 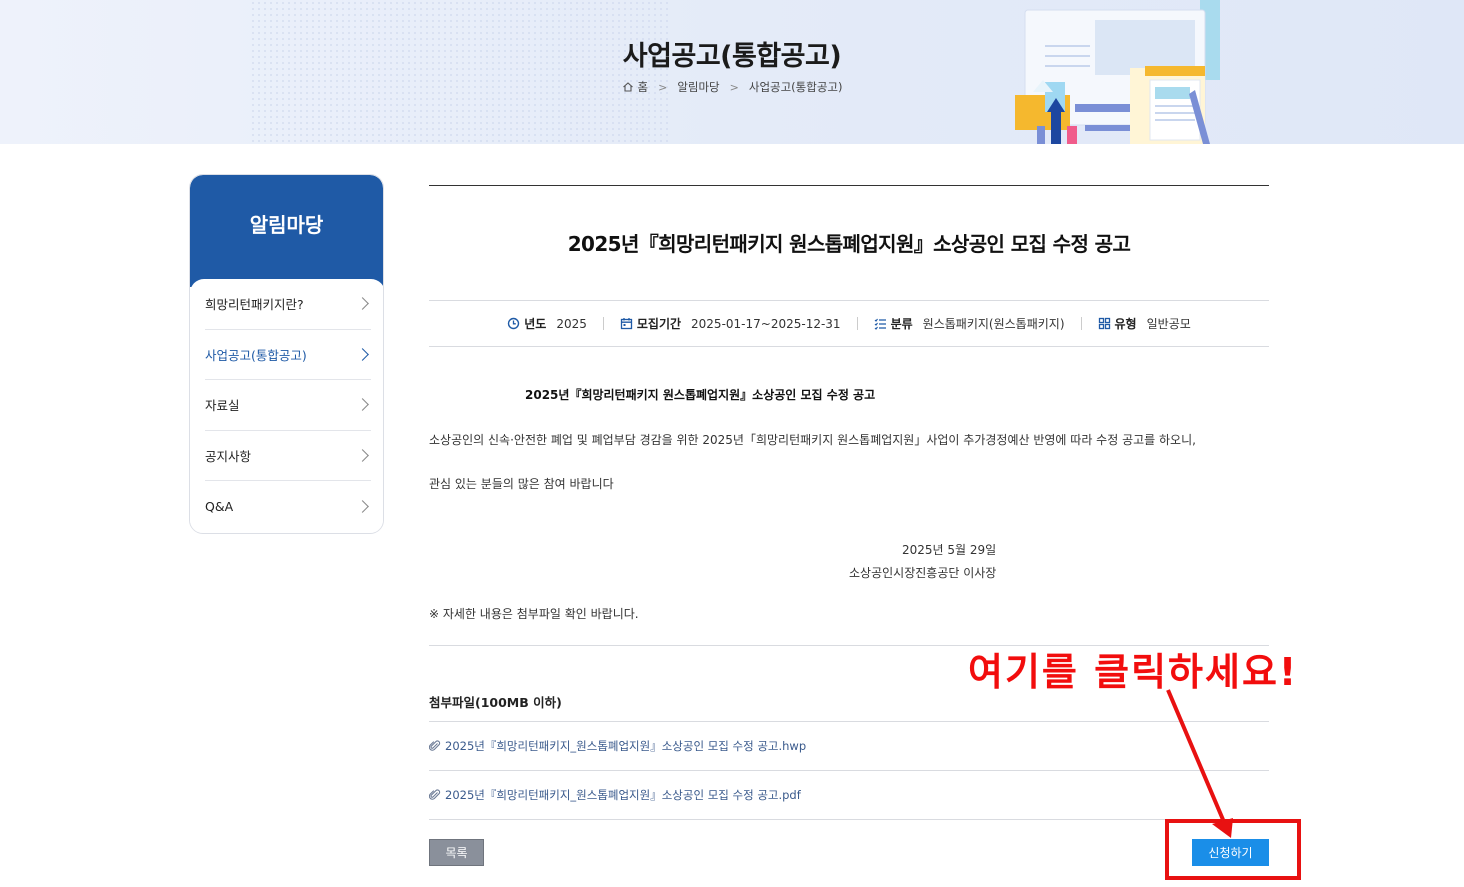 I want to click on meta-category: 분류 원스톱패키지(원스톱패키지), so click(x=969, y=323).